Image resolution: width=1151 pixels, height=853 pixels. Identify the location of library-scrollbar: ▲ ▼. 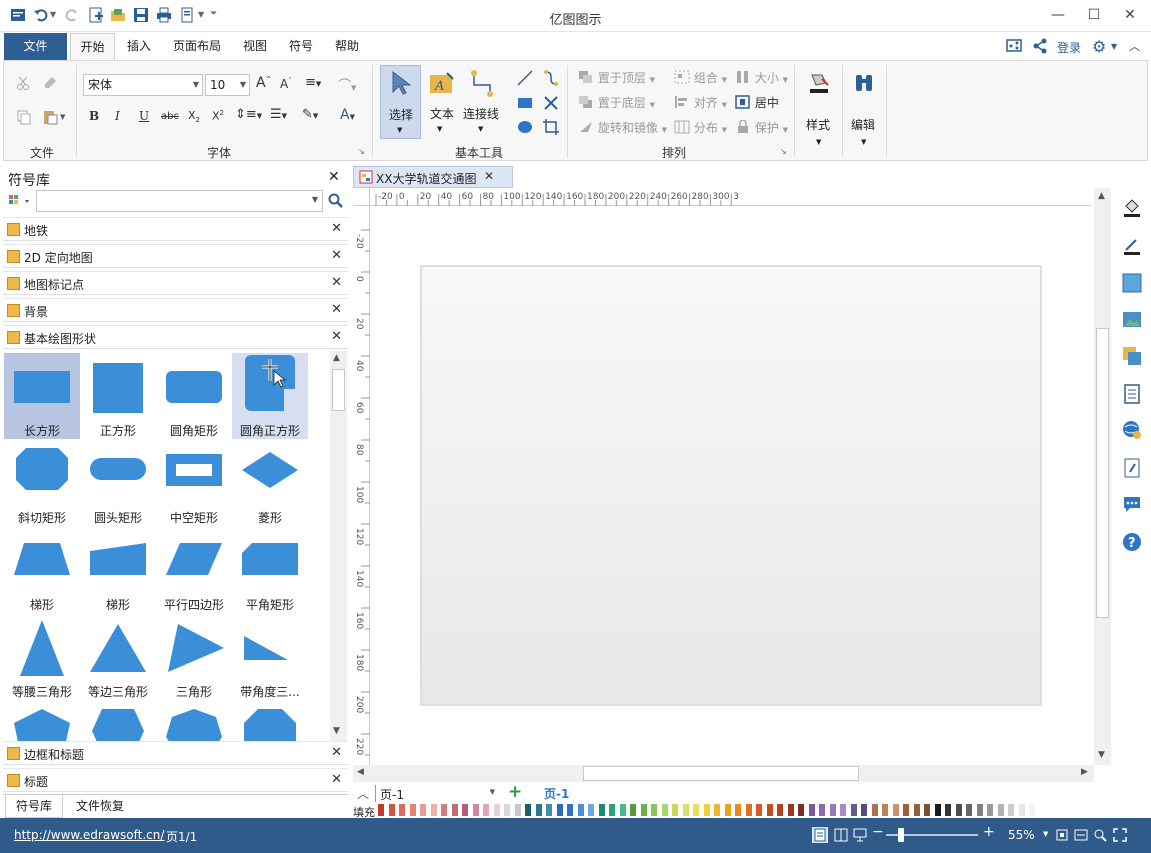
(338, 546).